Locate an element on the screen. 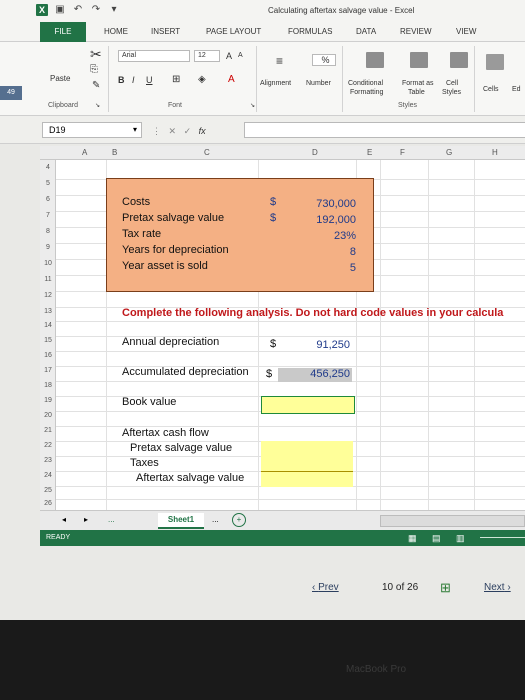 This screenshot has height=700, width=525. format-as-table-button: Format as is located at coordinates (418, 83).